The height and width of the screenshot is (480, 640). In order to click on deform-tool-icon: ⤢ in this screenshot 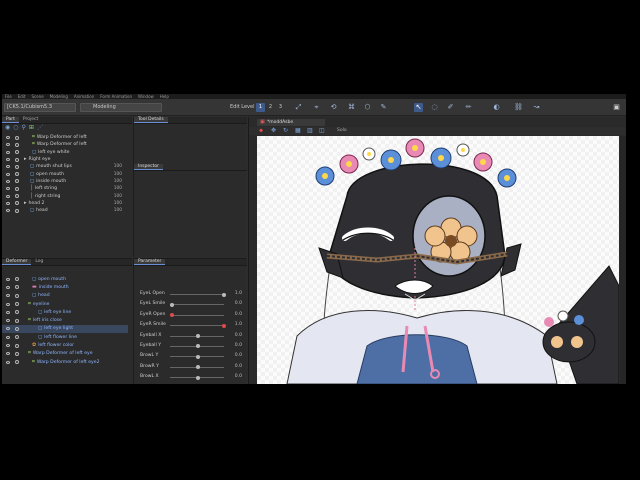, I will do `click(298, 107)`.